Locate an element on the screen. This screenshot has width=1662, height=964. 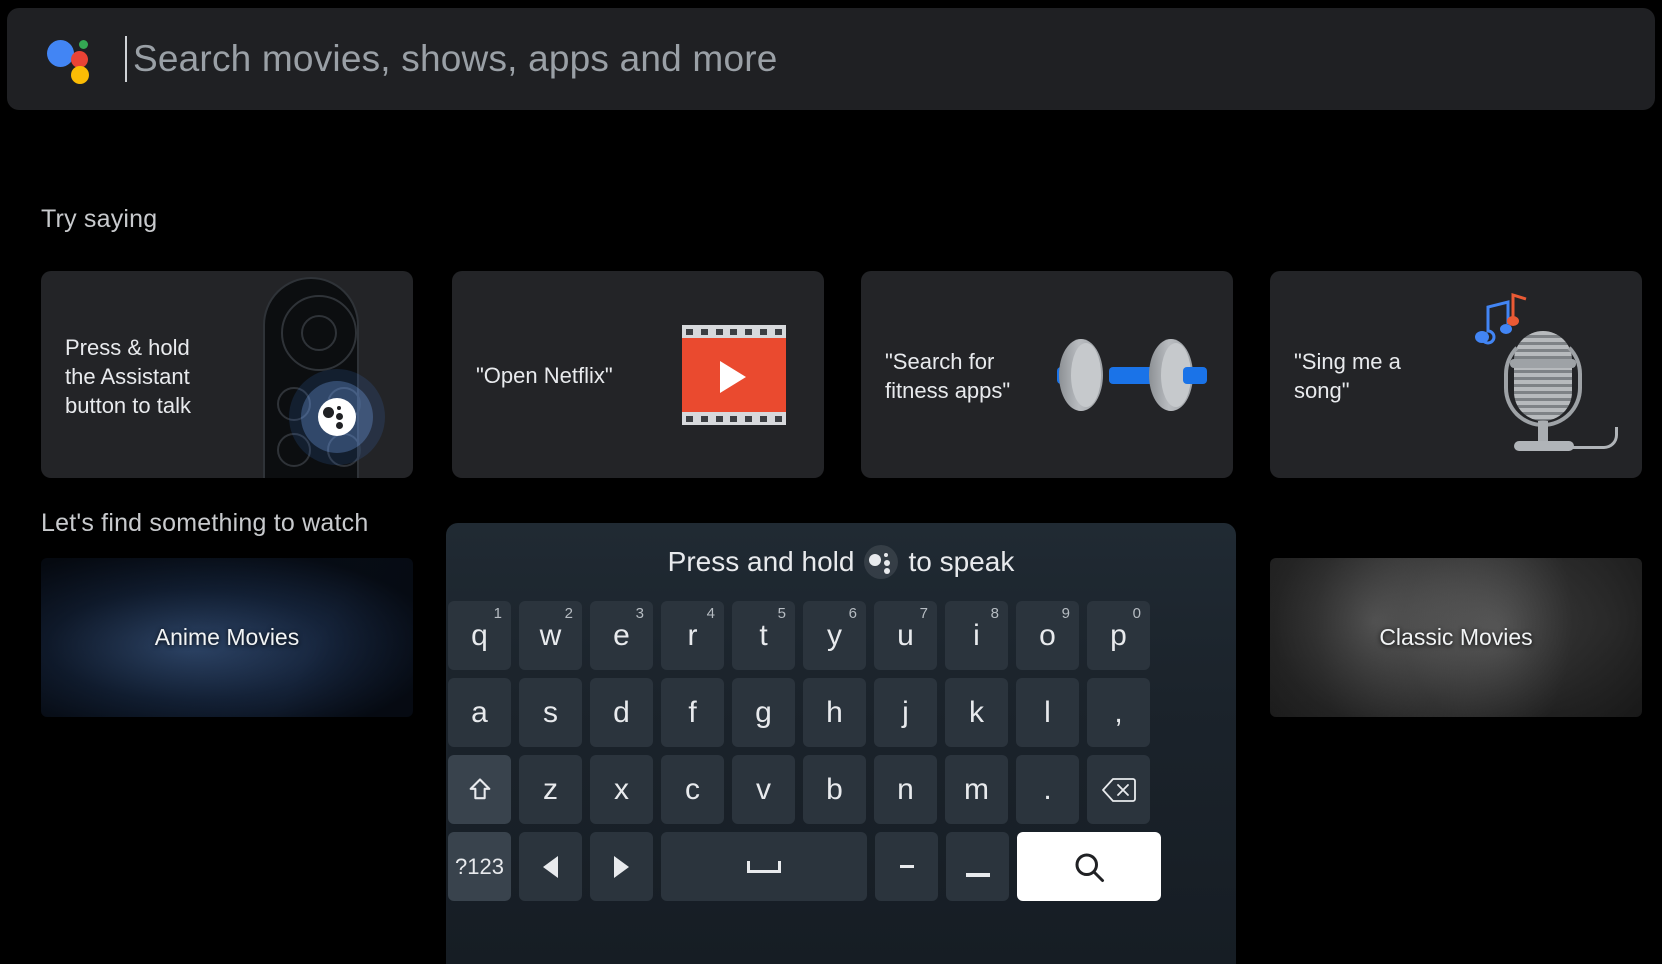
backspace-key is located at coordinates (1118, 789).